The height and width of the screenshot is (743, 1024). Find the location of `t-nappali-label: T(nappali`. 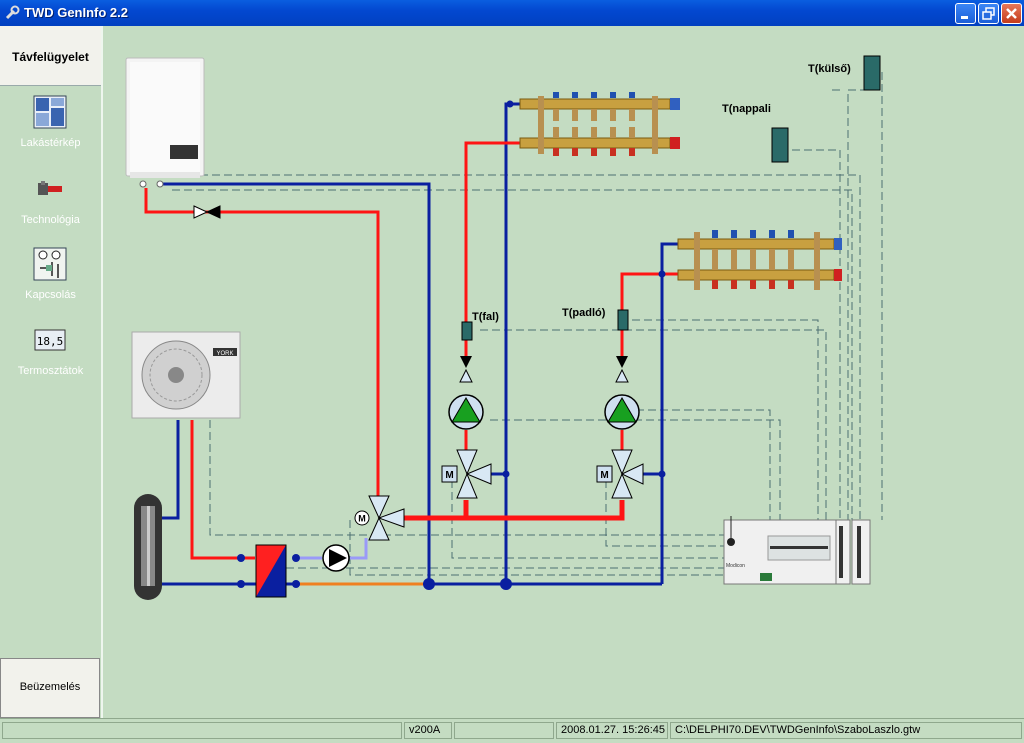

t-nappali-label: T(nappali is located at coordinates (746, 109).